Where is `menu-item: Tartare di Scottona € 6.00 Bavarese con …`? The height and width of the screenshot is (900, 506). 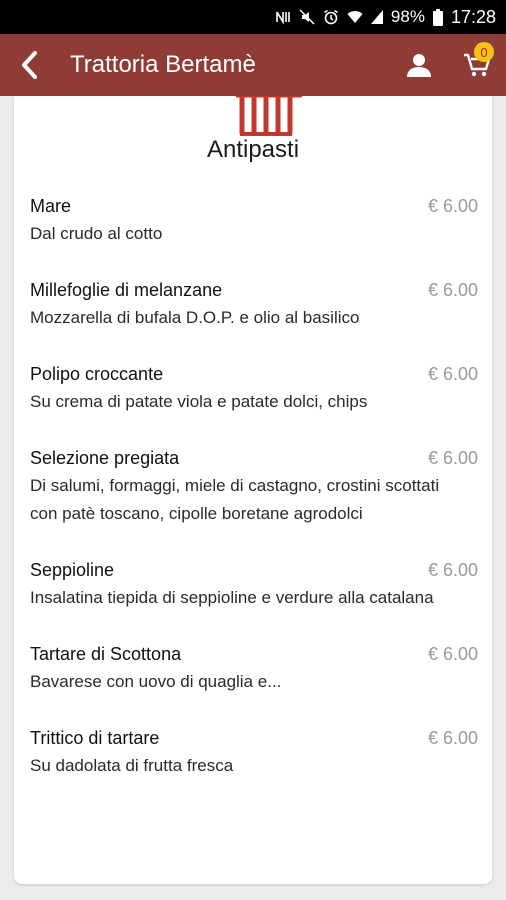 menu-item: Tartare di Scottona € 6.00 Bavarese con … is located at coordinates (253, 668).